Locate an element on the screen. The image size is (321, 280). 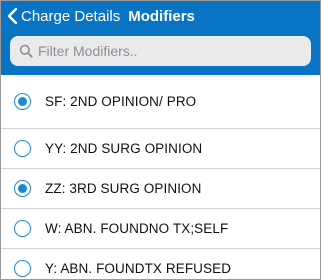
modifier-label: Y: ABN. FOUNDTX REFUSED is located at coordinates (138, 268).